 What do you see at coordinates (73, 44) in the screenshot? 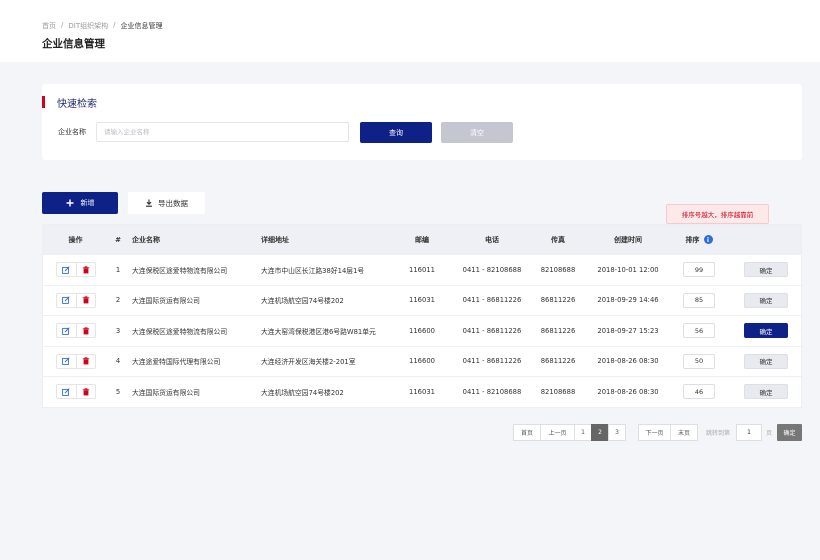
I see `page-title: 企业信息管理` at bounding box center [73, 44].